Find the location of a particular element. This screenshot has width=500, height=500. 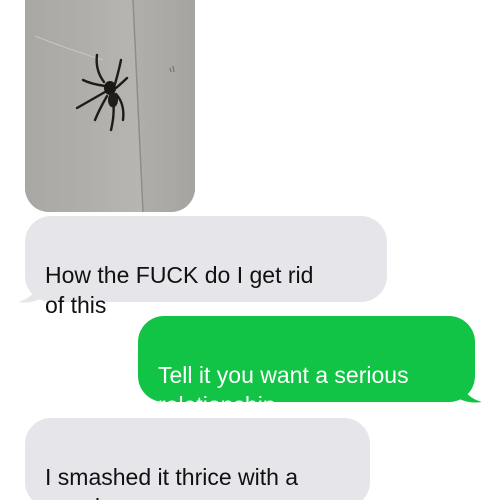

message-bubble-outgoing: Tell it you want a serious relationship is located at coordinates (306, 367).